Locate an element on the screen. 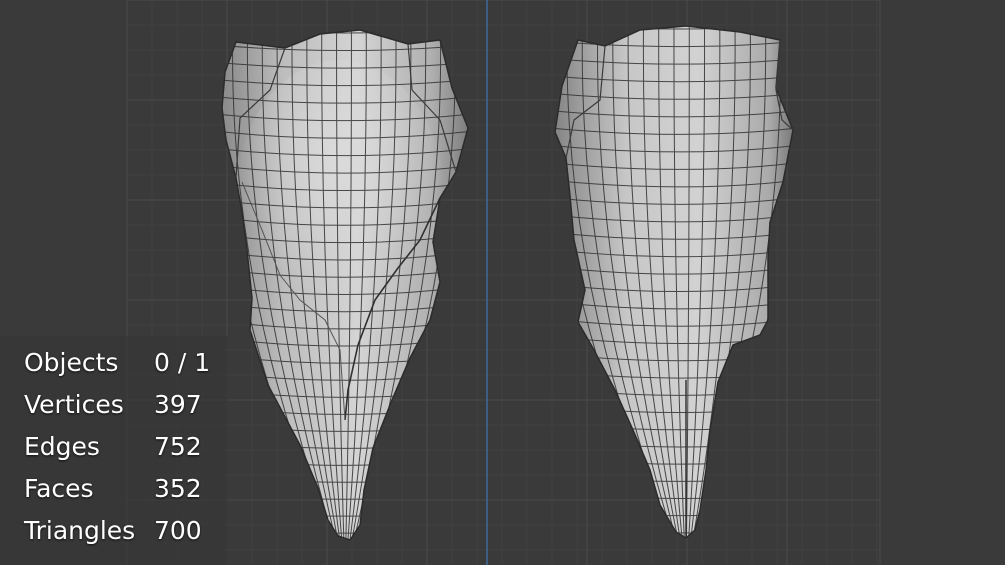 The height and width of the screenshot is (565, 1005). stat-value: 352 is located at coordinates (178, 488).